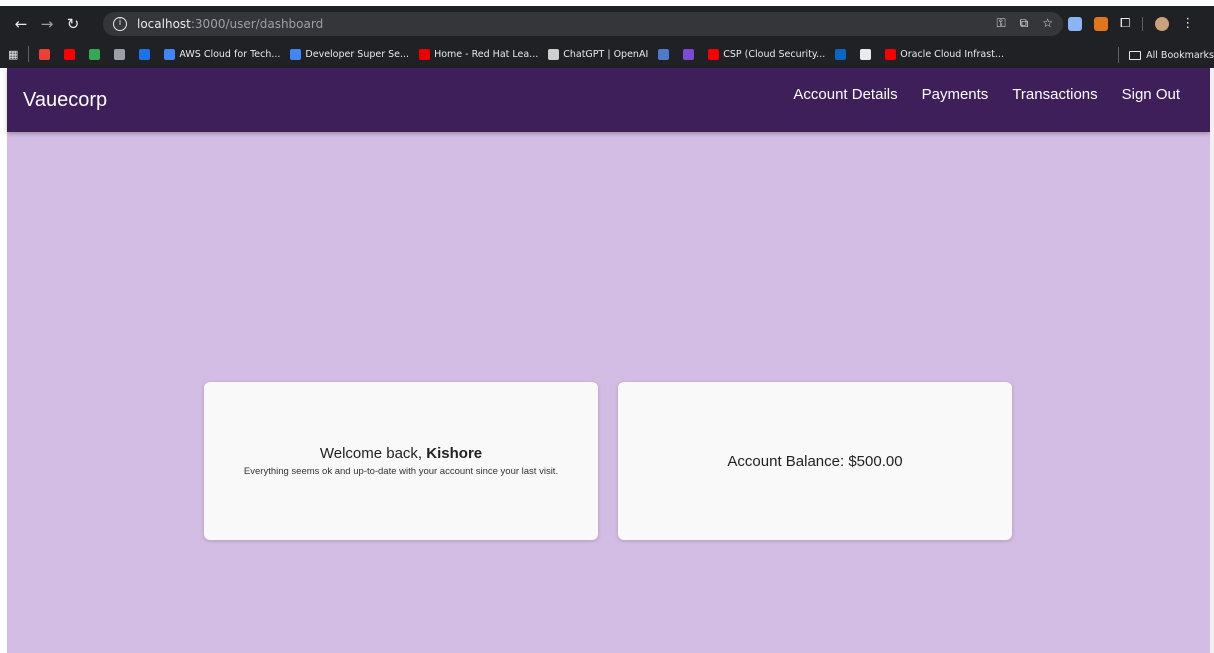  Describe the element at coordinates (65, 100) in the screenshot. I see `brand-logo: Vauecorp` at that location.